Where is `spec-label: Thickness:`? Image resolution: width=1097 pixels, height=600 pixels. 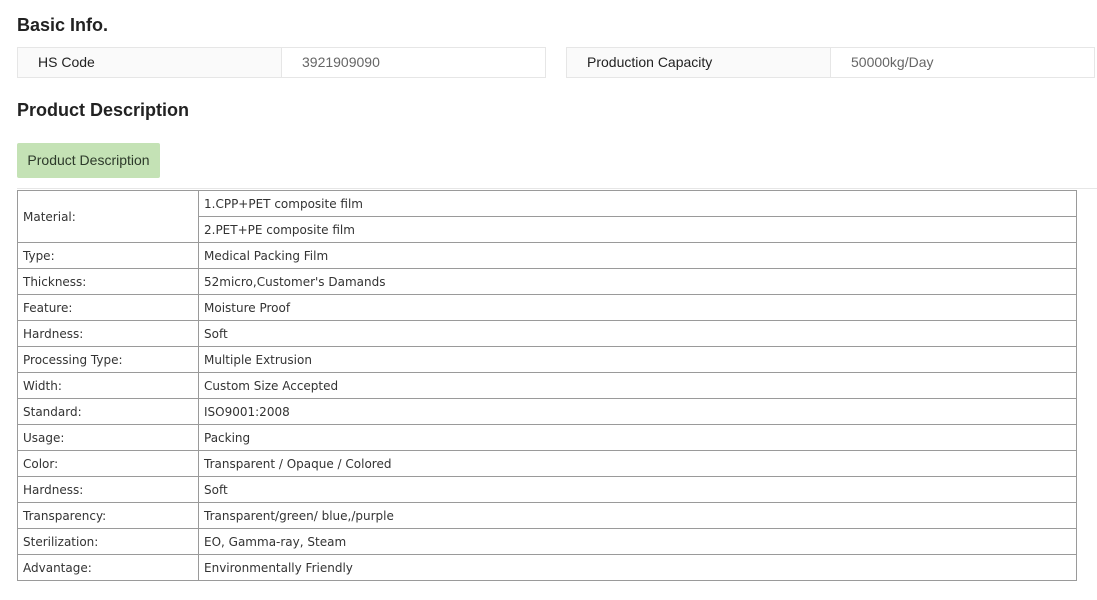 spec-label: Thickness: is located at coordinates (108, 281).